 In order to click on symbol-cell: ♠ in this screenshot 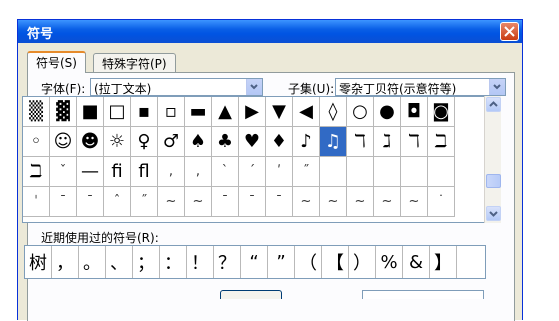, I will do `click(198, 142)`.